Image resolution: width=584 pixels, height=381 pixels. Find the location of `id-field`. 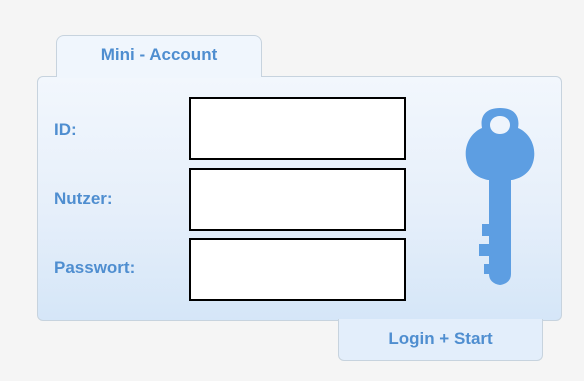

id-field is located at coordinates (297, 128).